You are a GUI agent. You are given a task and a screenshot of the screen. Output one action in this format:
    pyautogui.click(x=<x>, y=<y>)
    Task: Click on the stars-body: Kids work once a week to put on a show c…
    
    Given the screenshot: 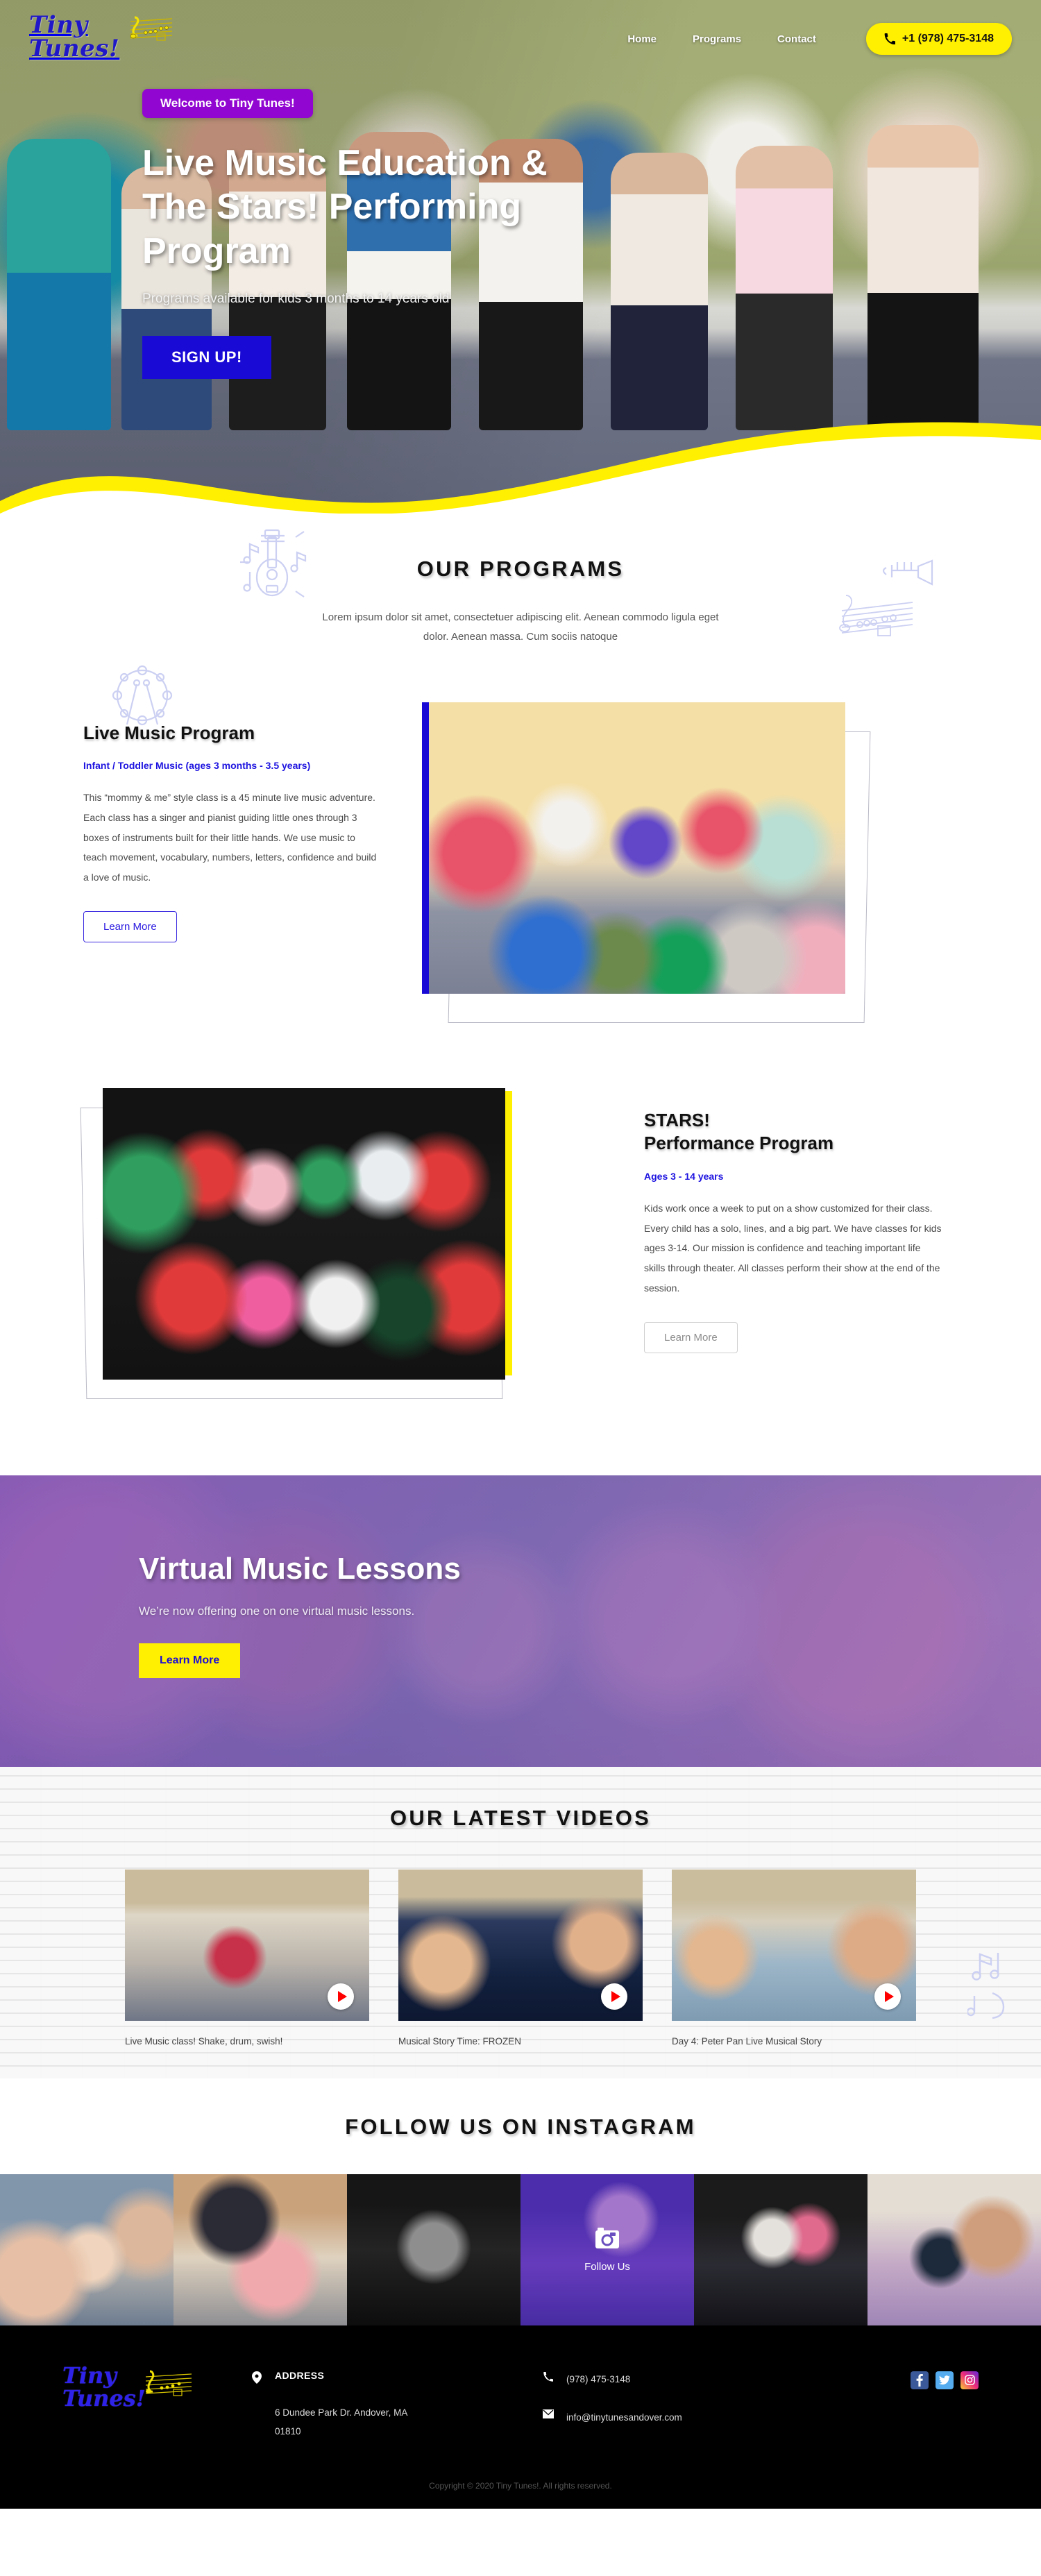 What is the action you would take?
    pyautogui.click(x=793, y=1249)
    